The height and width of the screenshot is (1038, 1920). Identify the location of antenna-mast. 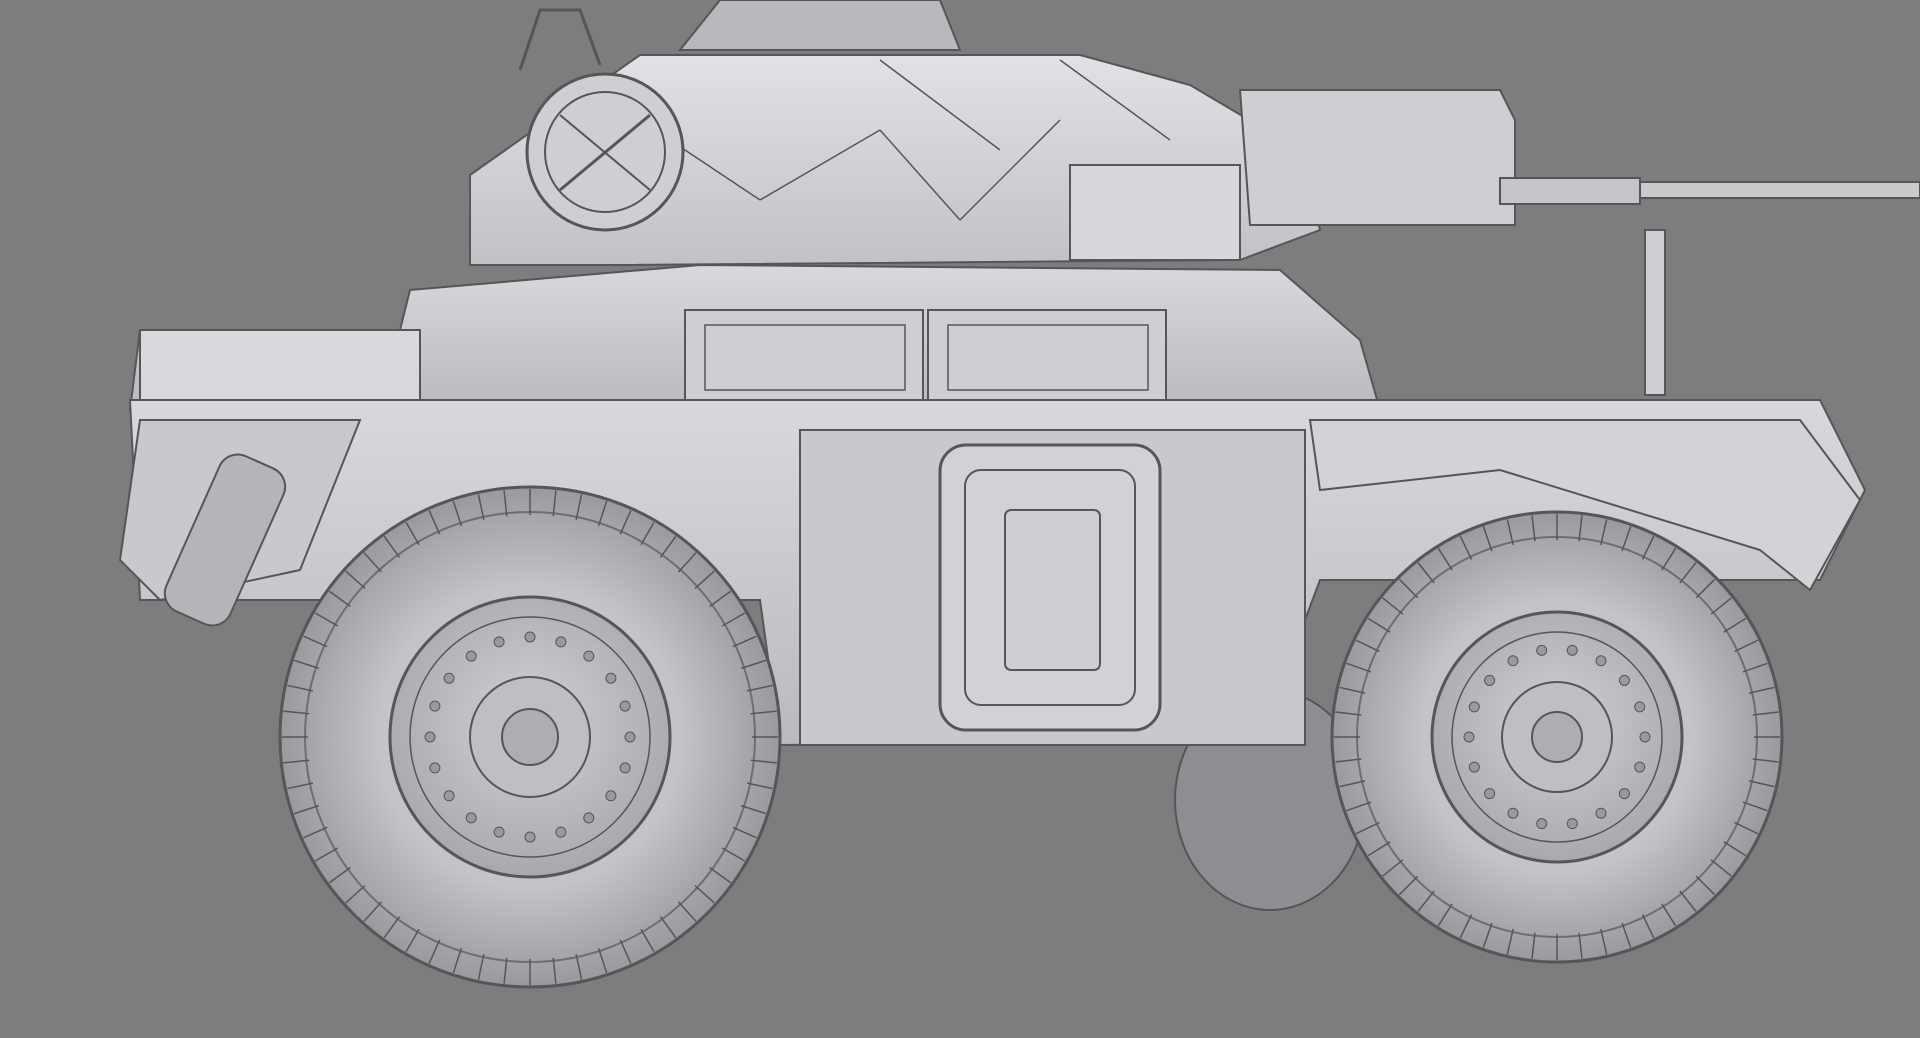
(1655, 312).